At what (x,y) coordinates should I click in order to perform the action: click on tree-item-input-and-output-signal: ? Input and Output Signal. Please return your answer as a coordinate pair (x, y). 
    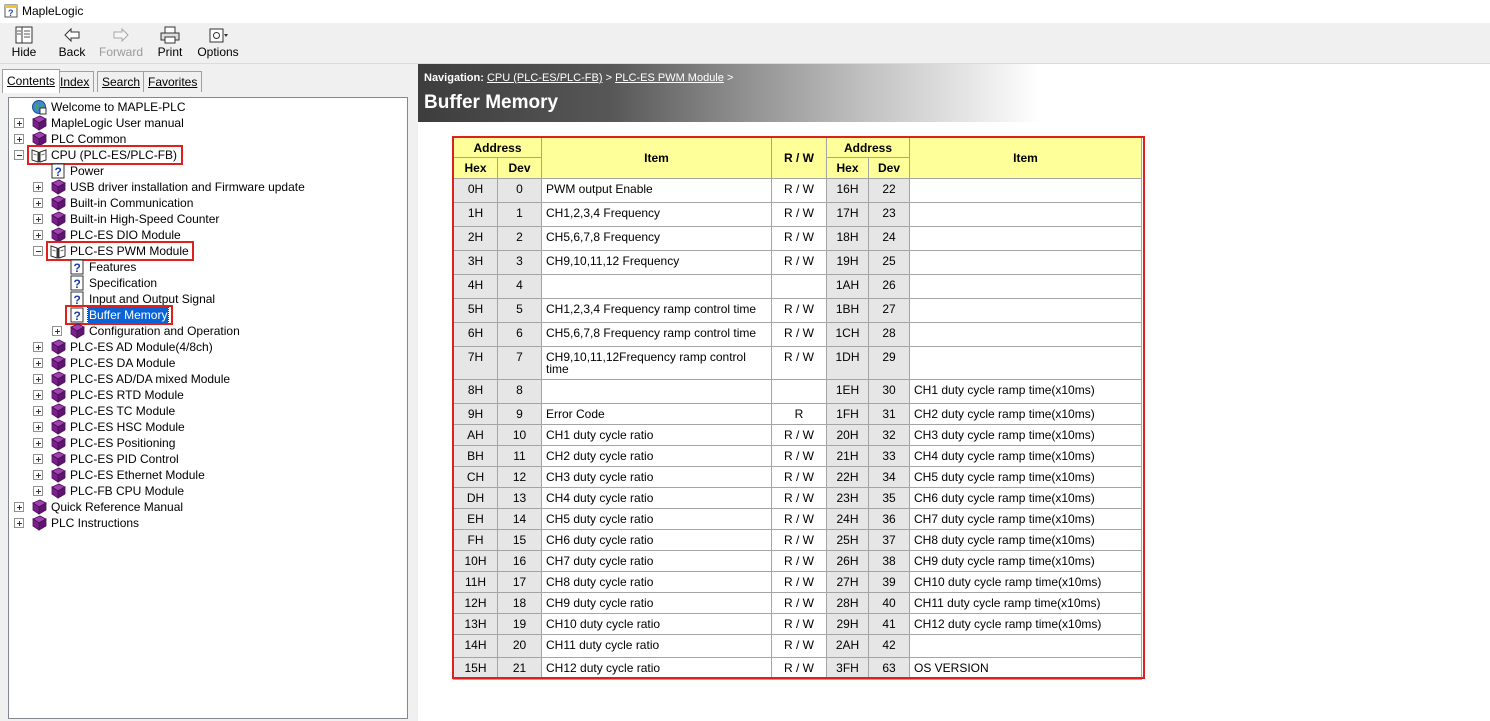
    Looking at the image, I should click on (207, 299).